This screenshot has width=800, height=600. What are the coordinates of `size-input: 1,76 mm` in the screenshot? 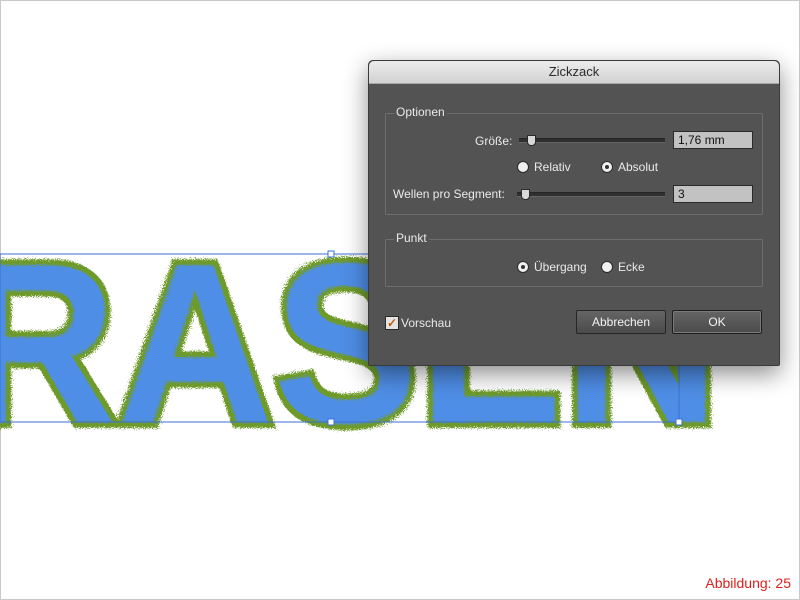 It's located at (713, 140).